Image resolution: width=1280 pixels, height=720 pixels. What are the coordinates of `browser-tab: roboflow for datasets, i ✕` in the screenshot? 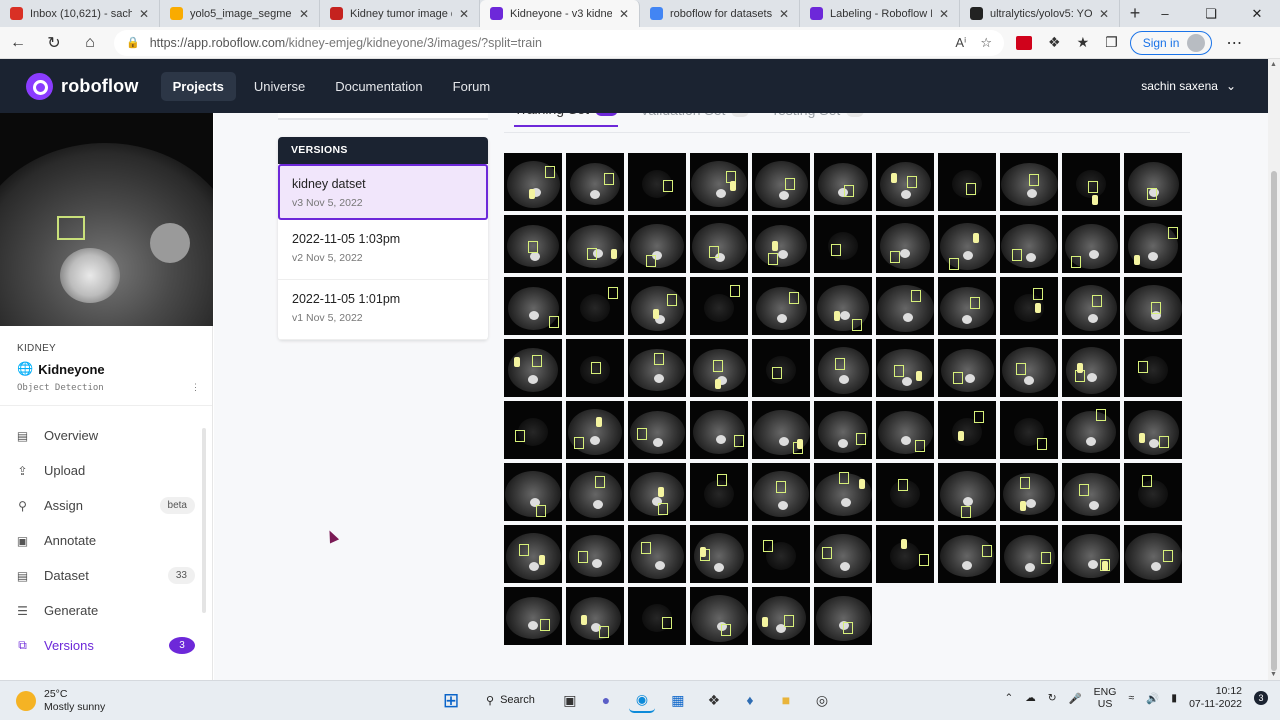 It's located at (720, 13).